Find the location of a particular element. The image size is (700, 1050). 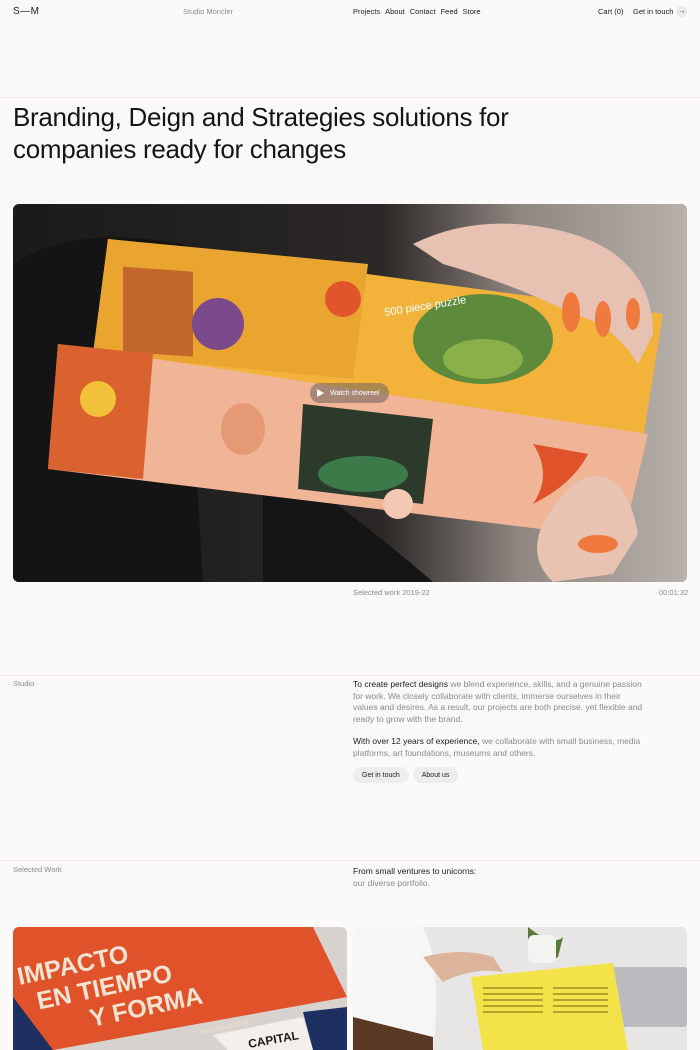

play-icon is located at coordinates (320, 393).